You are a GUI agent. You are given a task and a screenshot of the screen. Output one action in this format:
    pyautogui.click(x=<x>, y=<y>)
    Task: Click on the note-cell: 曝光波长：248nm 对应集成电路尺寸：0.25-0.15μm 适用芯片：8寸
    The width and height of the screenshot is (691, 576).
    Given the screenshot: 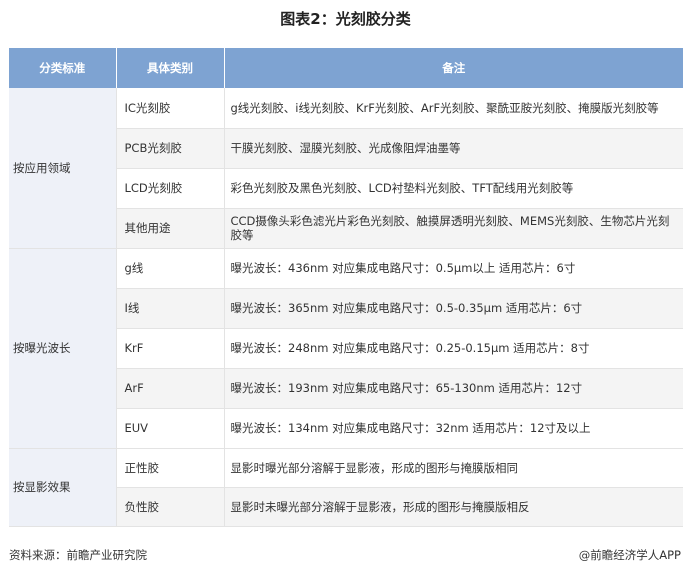 What is the action you would take?
    pyautogui.click(x=453, y=348)
    